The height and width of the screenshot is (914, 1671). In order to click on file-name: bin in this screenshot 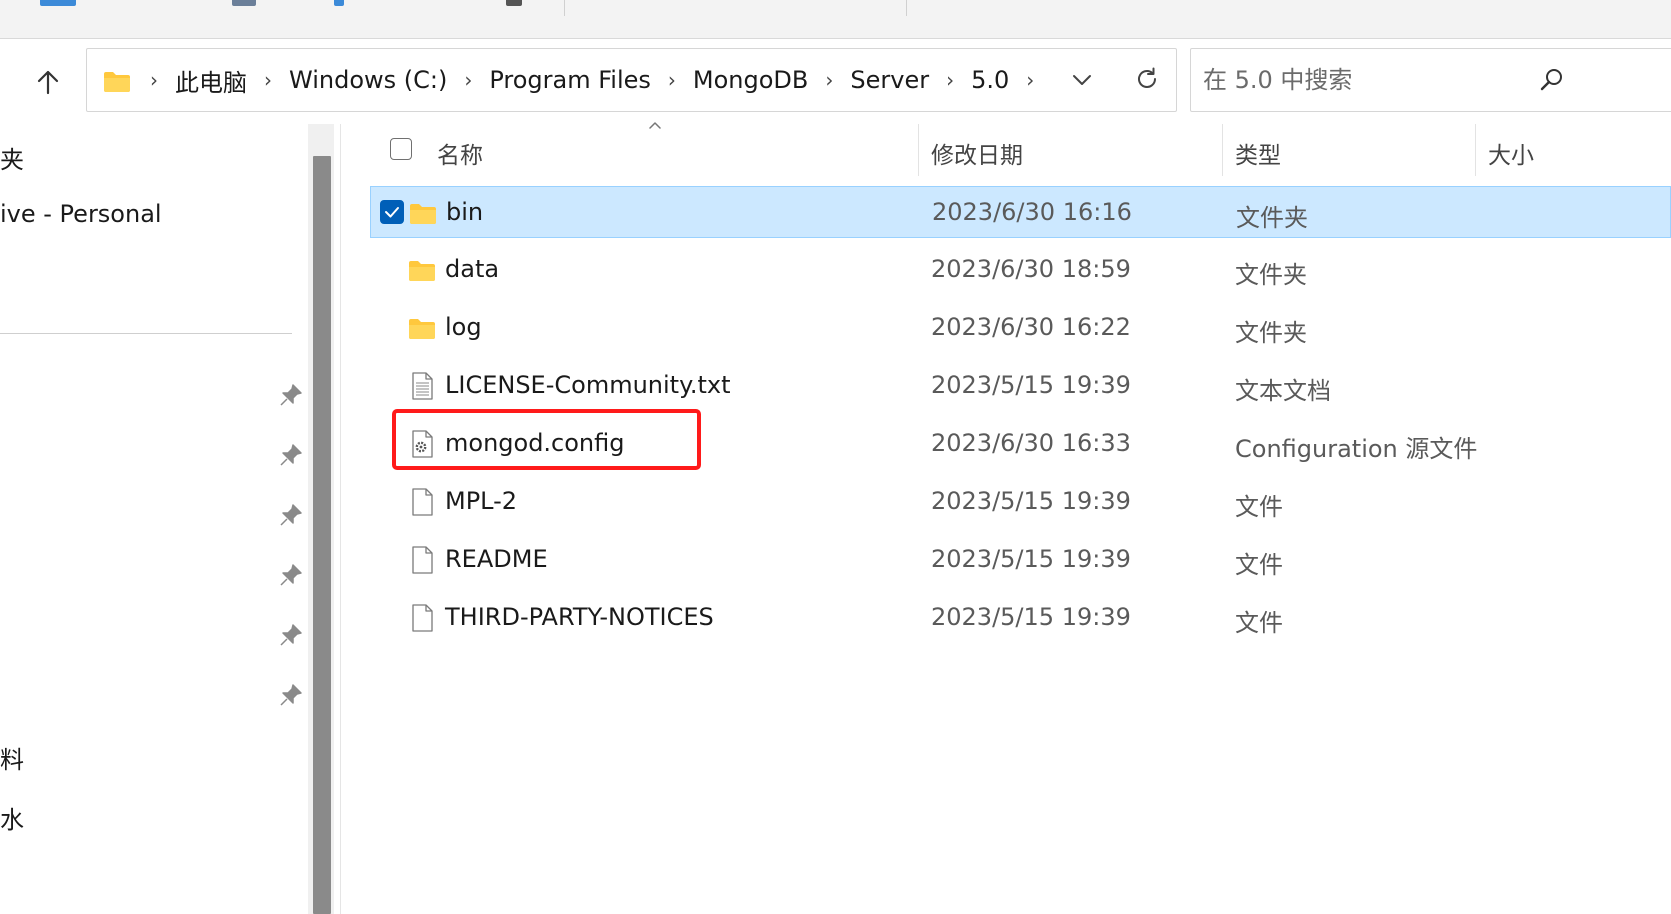, I will do `click(465, 212)`.